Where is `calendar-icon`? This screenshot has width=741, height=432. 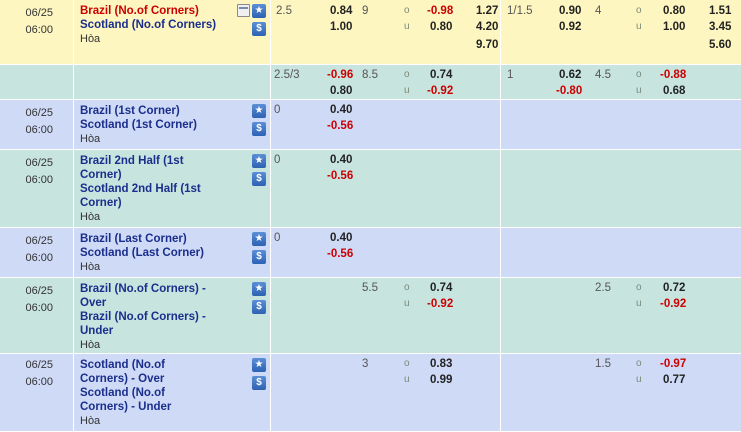
calendar-icon is located at coordinates (243, 10).